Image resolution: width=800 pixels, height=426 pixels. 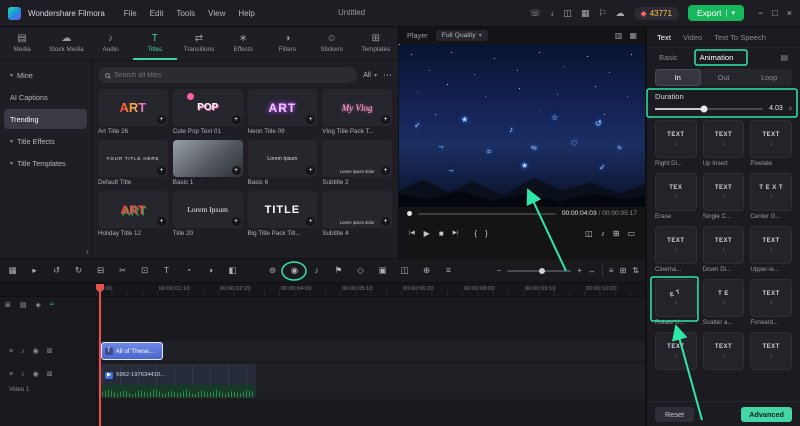 What do you see at coordinates (766, 414) in the screenshot?
I see `advanced-button: Advanced` at bounding box center [766, 414].